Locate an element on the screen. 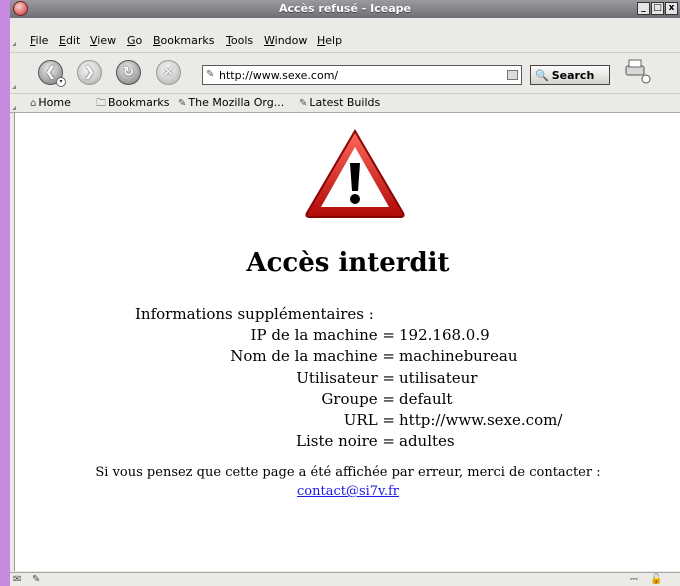 The image size is (680, 586). home-icon: ⌂ is located at coordinates (33, 103).